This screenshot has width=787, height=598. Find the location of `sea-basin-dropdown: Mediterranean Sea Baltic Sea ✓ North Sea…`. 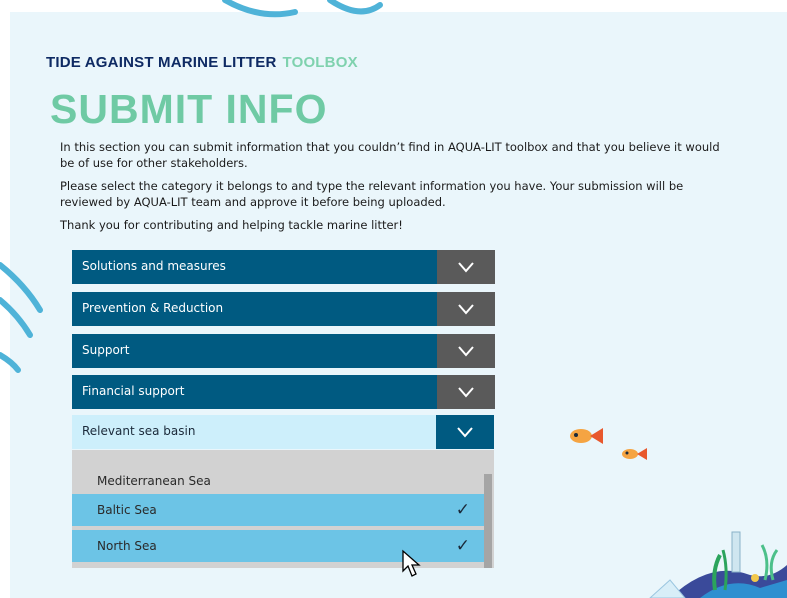

sea-basin-dropdown: Mediterranean Sea Baltic Sea ✓ North Sea… is located at coordinates (283, 509).